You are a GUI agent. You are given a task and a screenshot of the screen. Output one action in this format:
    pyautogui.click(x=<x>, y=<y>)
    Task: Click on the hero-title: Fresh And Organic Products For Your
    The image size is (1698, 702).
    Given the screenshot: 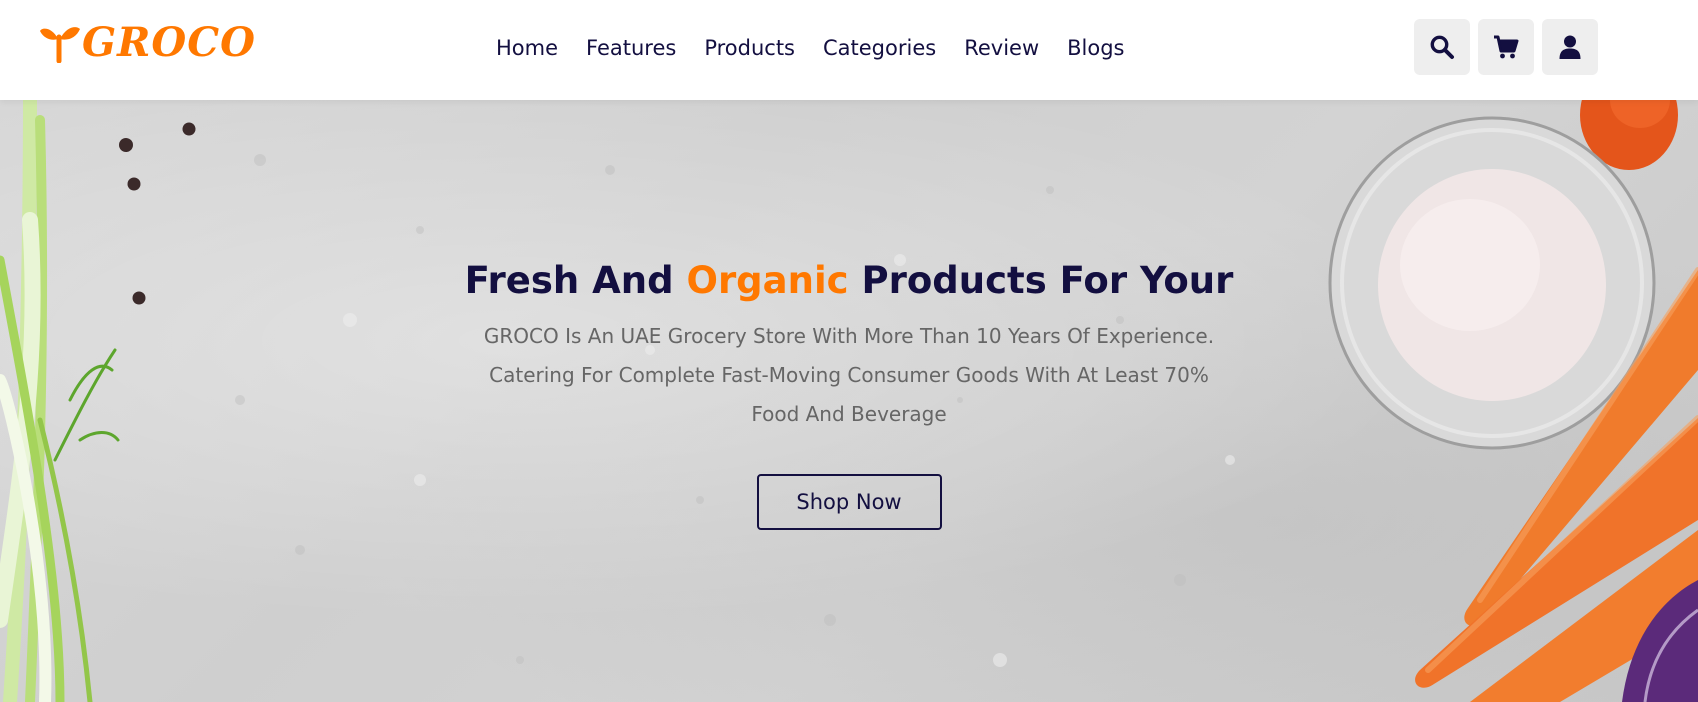 What is the action you would take?
    pyautogui.click(x=849, y=281)
    